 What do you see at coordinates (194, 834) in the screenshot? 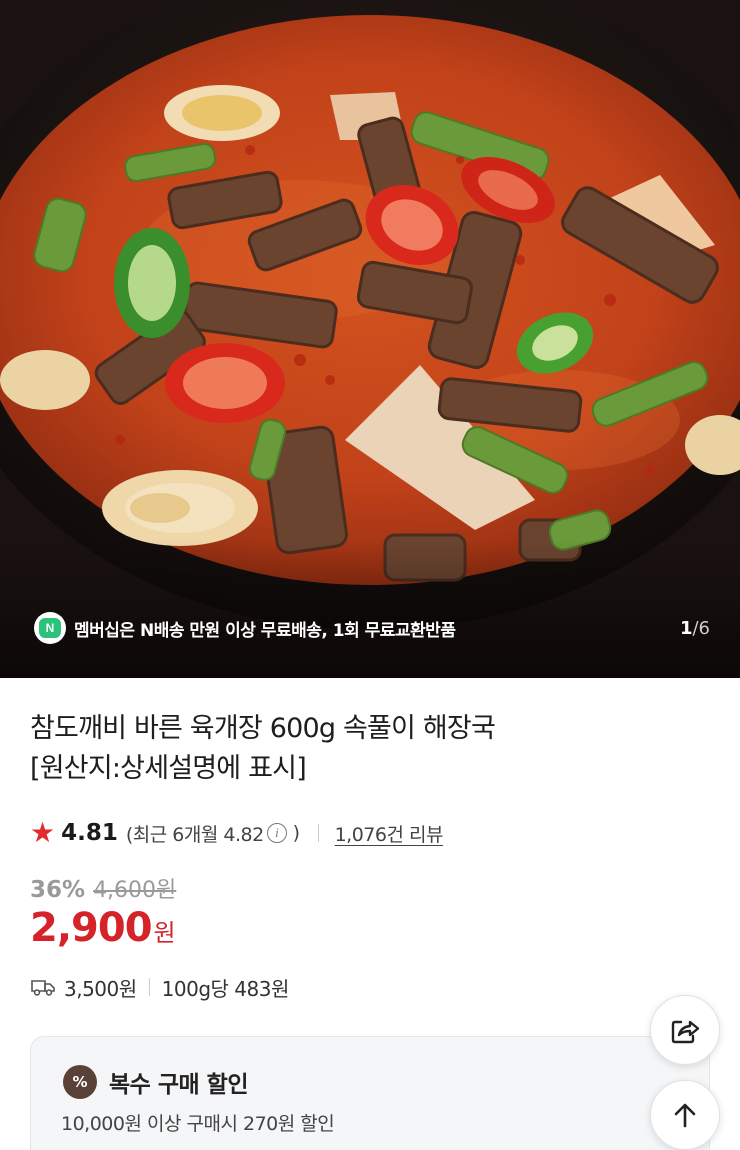
I see `recent-rating-text: (최근 6개월 4.82` at bounding box center [194, 834].